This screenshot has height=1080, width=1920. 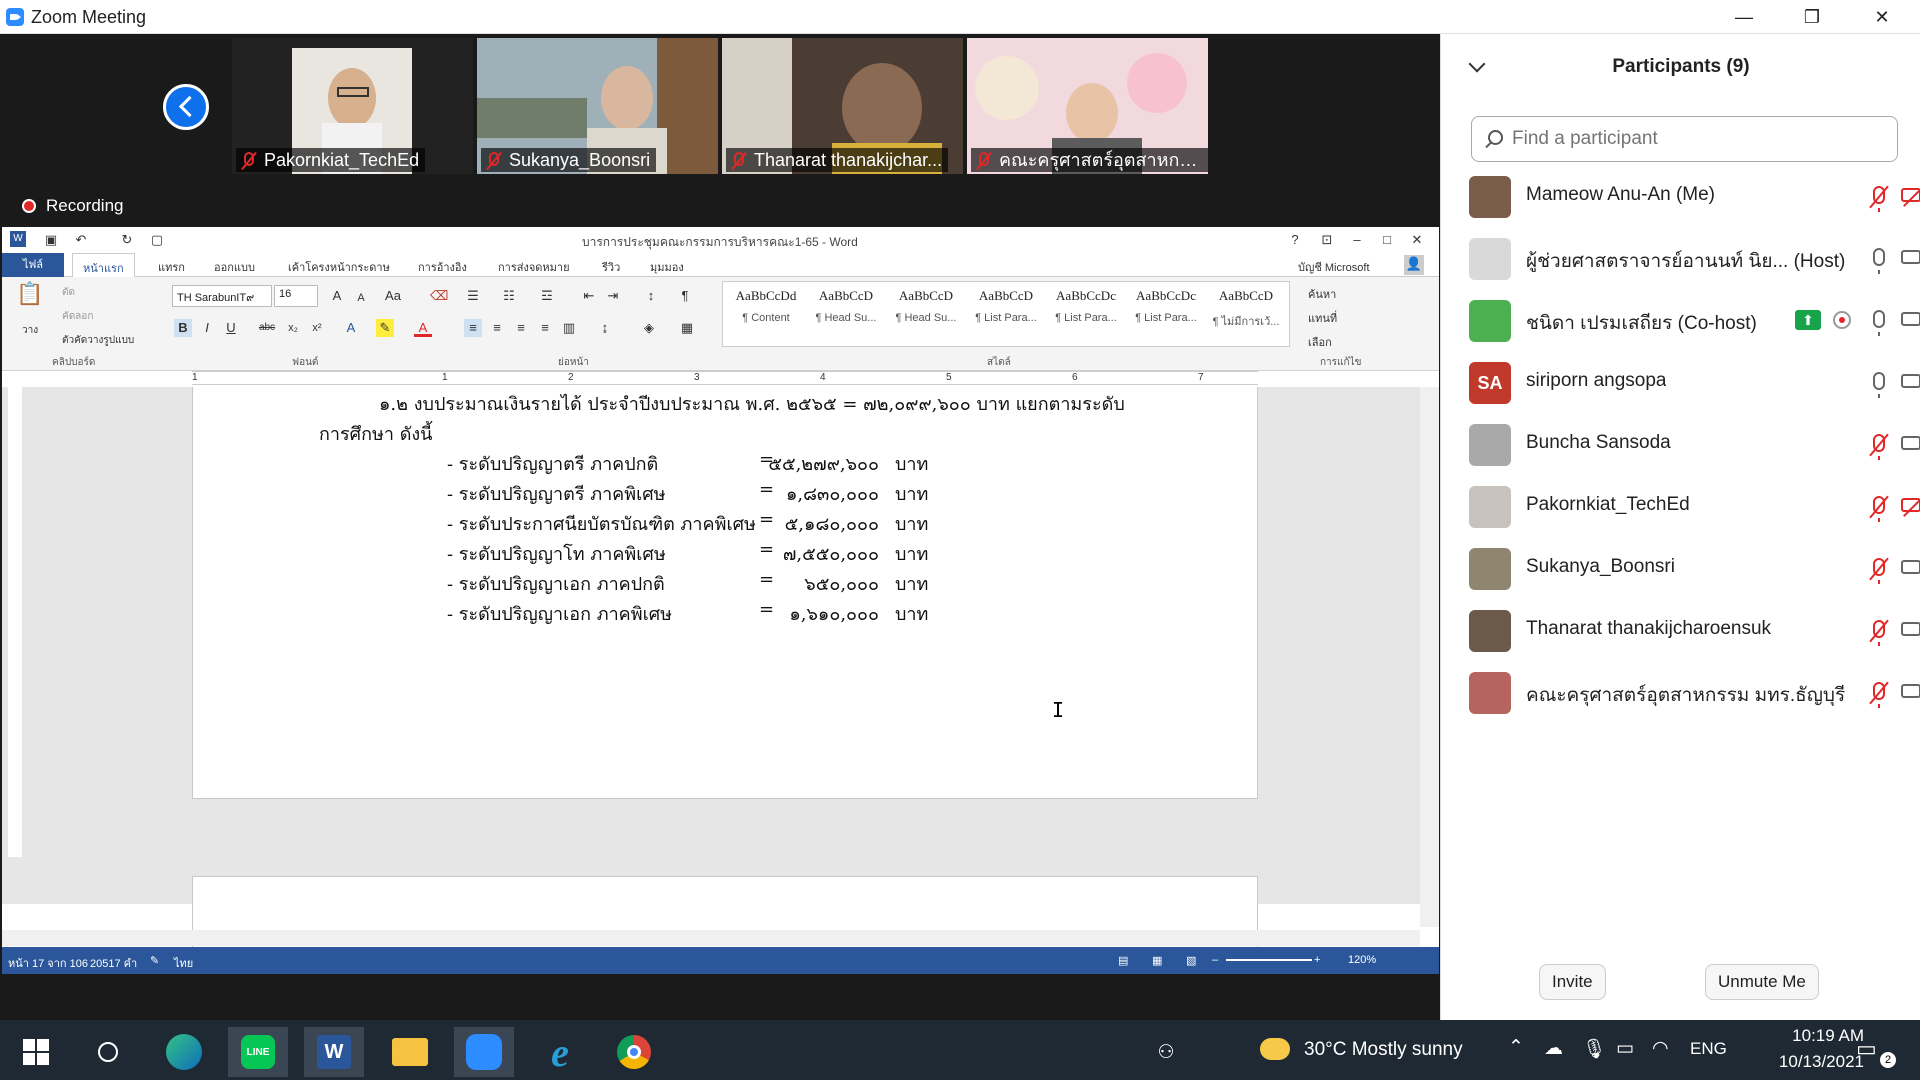 I want to click on change-case-icon: Aa, so click(x=393, y=296).